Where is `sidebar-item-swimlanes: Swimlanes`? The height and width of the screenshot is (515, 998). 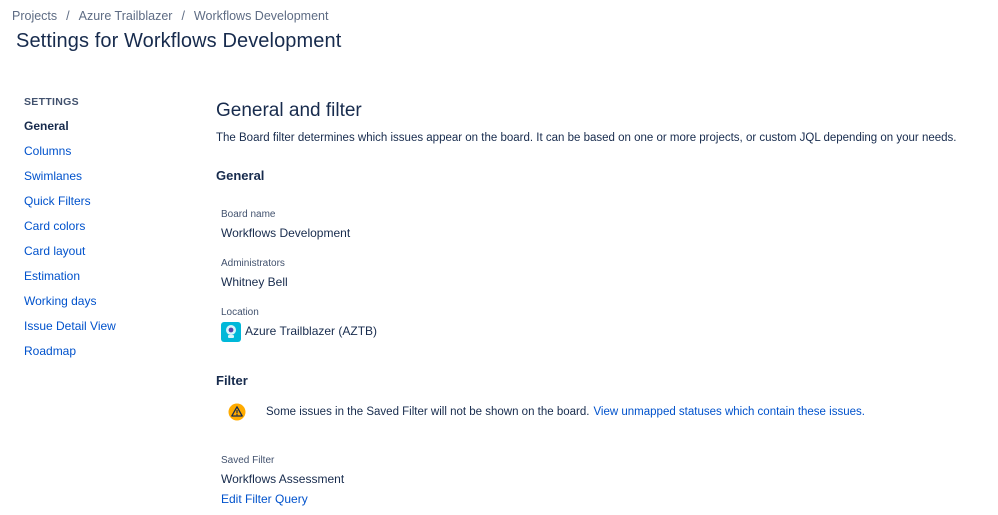
sidebar-item-swimlanes: Swimlanes is located at coordinates (104, 180).